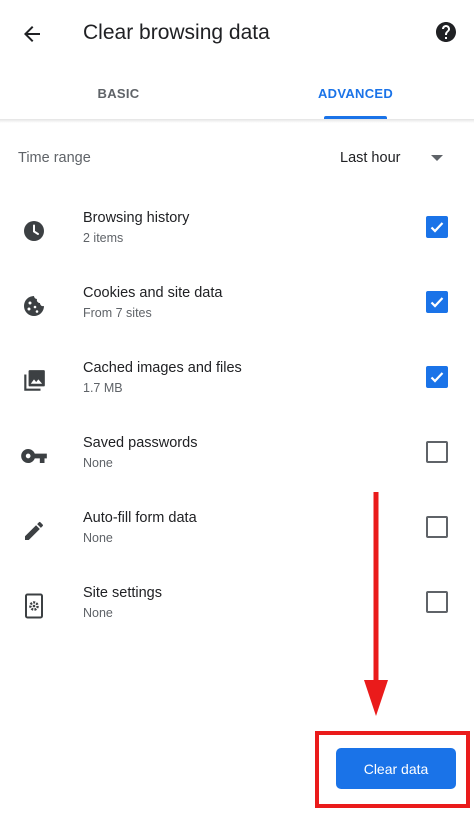 The height and width of the screenshot is (815, 474). What do you see at coordinates (355, 93) in the screenshot?
I see `tab-advanced: ADVANCED` at bounding box center [355, 93].